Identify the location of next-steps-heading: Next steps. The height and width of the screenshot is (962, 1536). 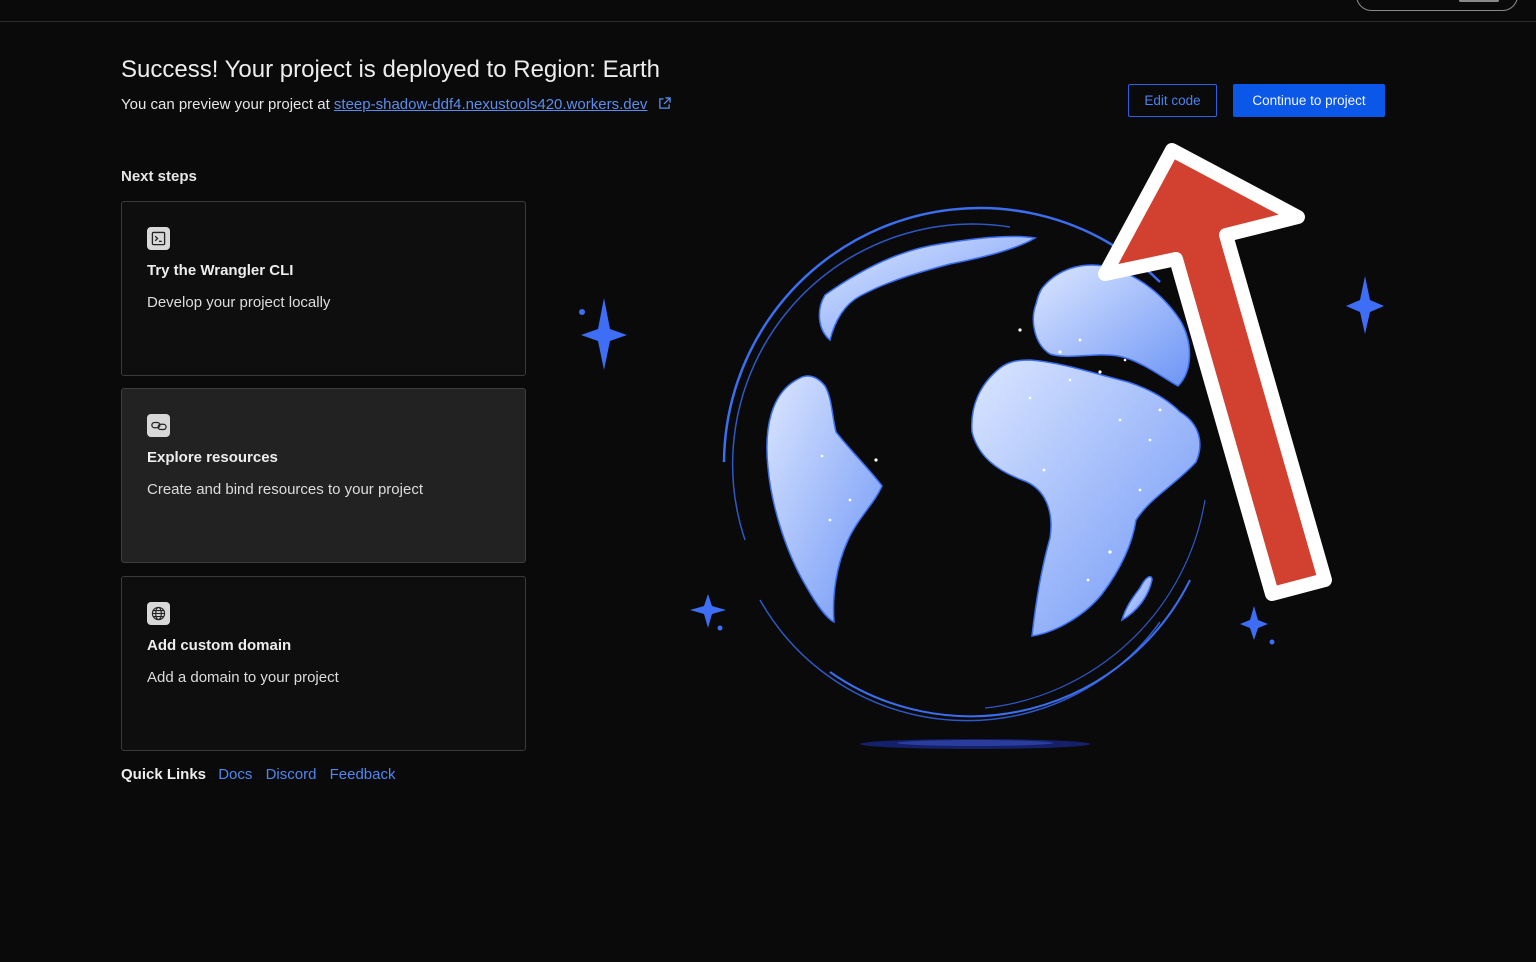
(159, 176).